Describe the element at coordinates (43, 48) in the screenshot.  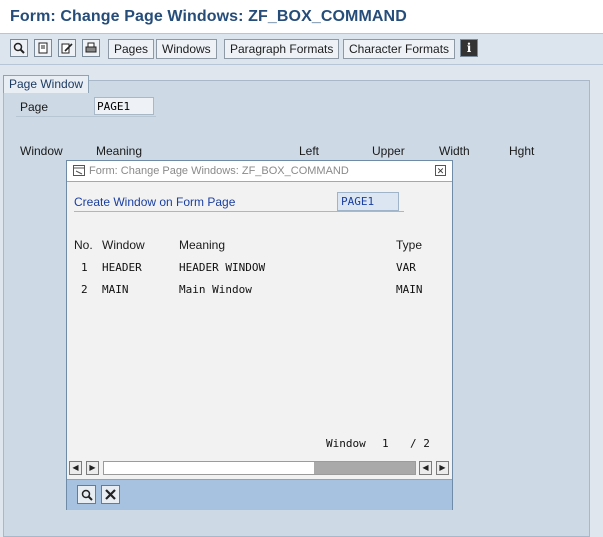
I see `page-icon` at that location.